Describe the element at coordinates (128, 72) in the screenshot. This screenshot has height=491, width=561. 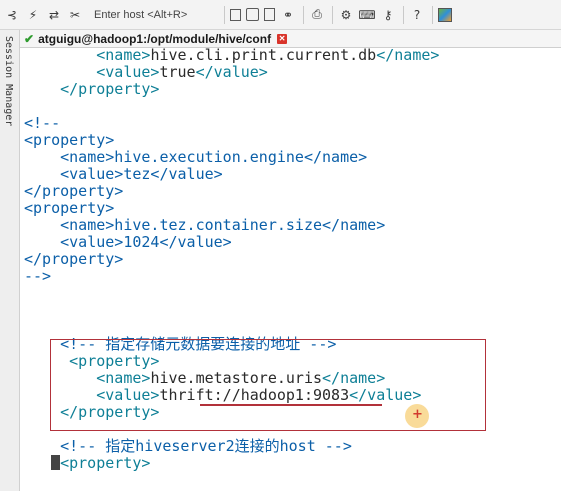
I see `code-token: <value>` at that location.